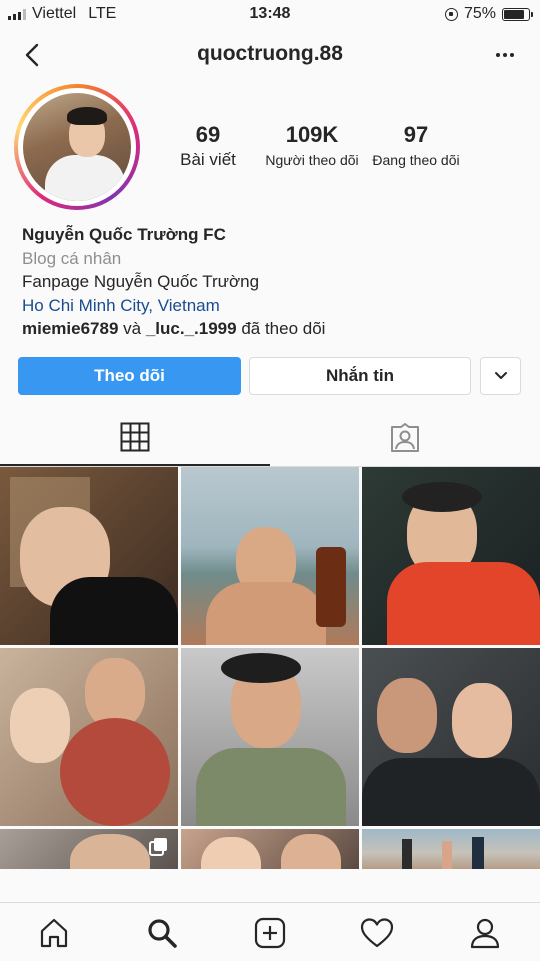 The height and width of the screenshot is (961, 540). What do you see at coordinates (132, 328) in the screenshot?
I see `followed-by-and: và` at bounding box center [132, 328].